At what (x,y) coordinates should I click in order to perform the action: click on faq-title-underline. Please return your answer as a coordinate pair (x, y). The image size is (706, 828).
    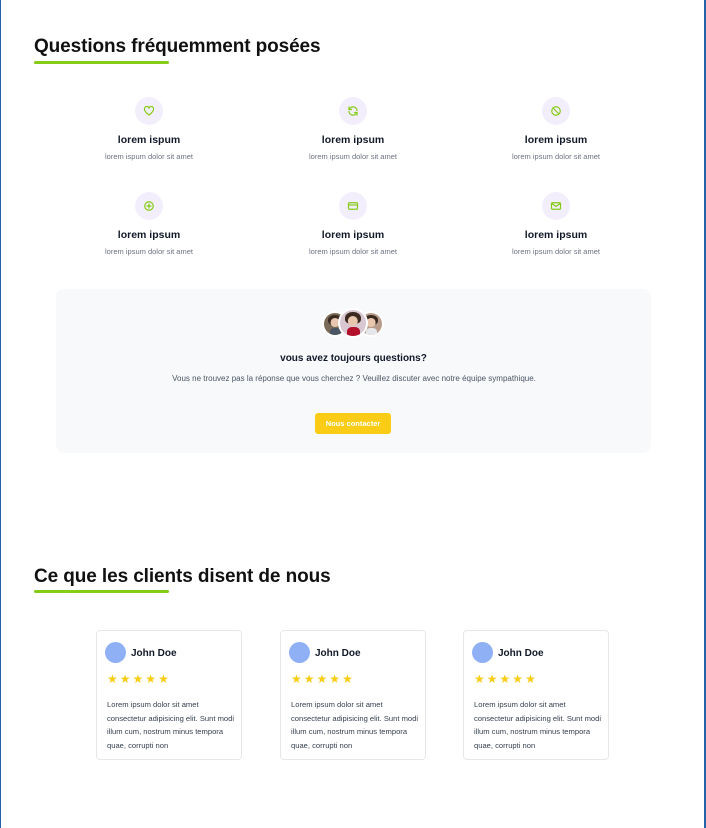
    Looking at the image, I should click on (101, 62).